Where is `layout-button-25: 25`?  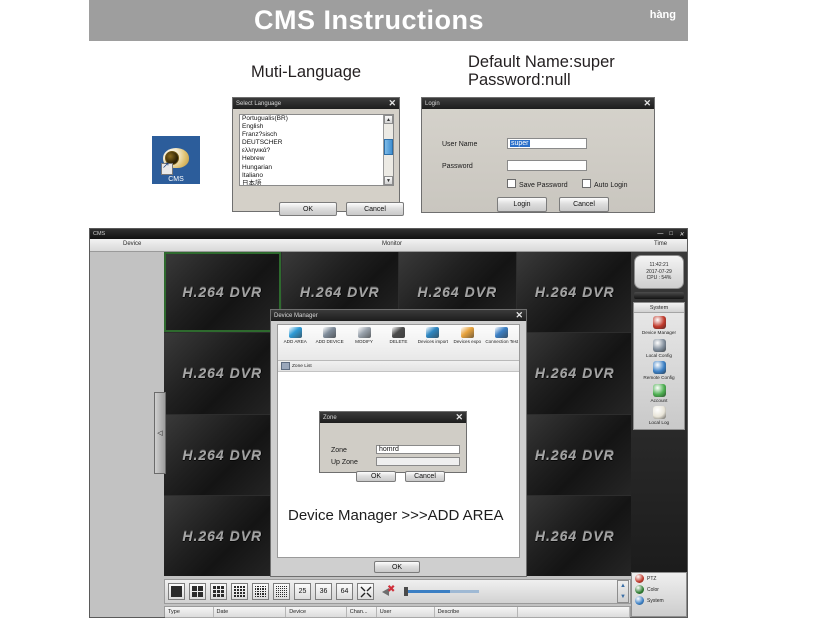
layout-button-25: 25 is located at coordinates (302, 591).